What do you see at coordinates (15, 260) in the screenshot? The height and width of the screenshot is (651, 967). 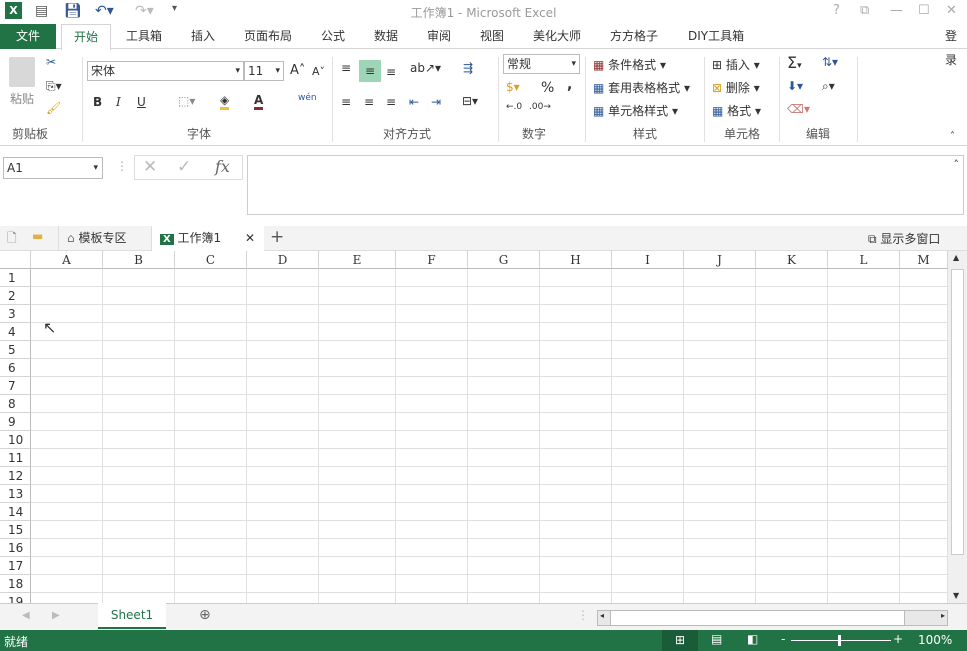 I see `select-all-corner` at bounding box center [15, 260].